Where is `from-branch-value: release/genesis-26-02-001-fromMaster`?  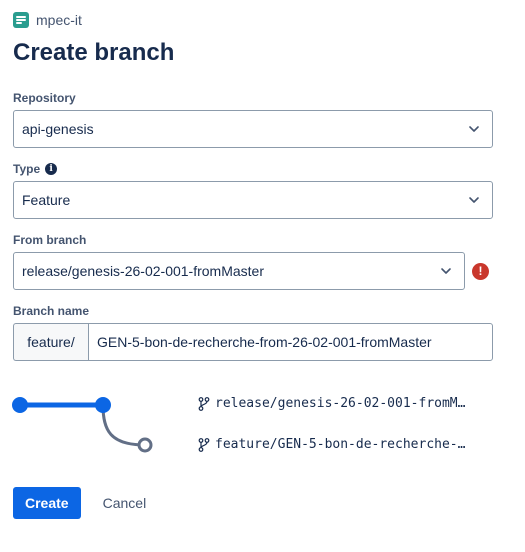
from-branch-value: release/genesis-26-02-001-fromMaster is located at coordinates (143, 271).